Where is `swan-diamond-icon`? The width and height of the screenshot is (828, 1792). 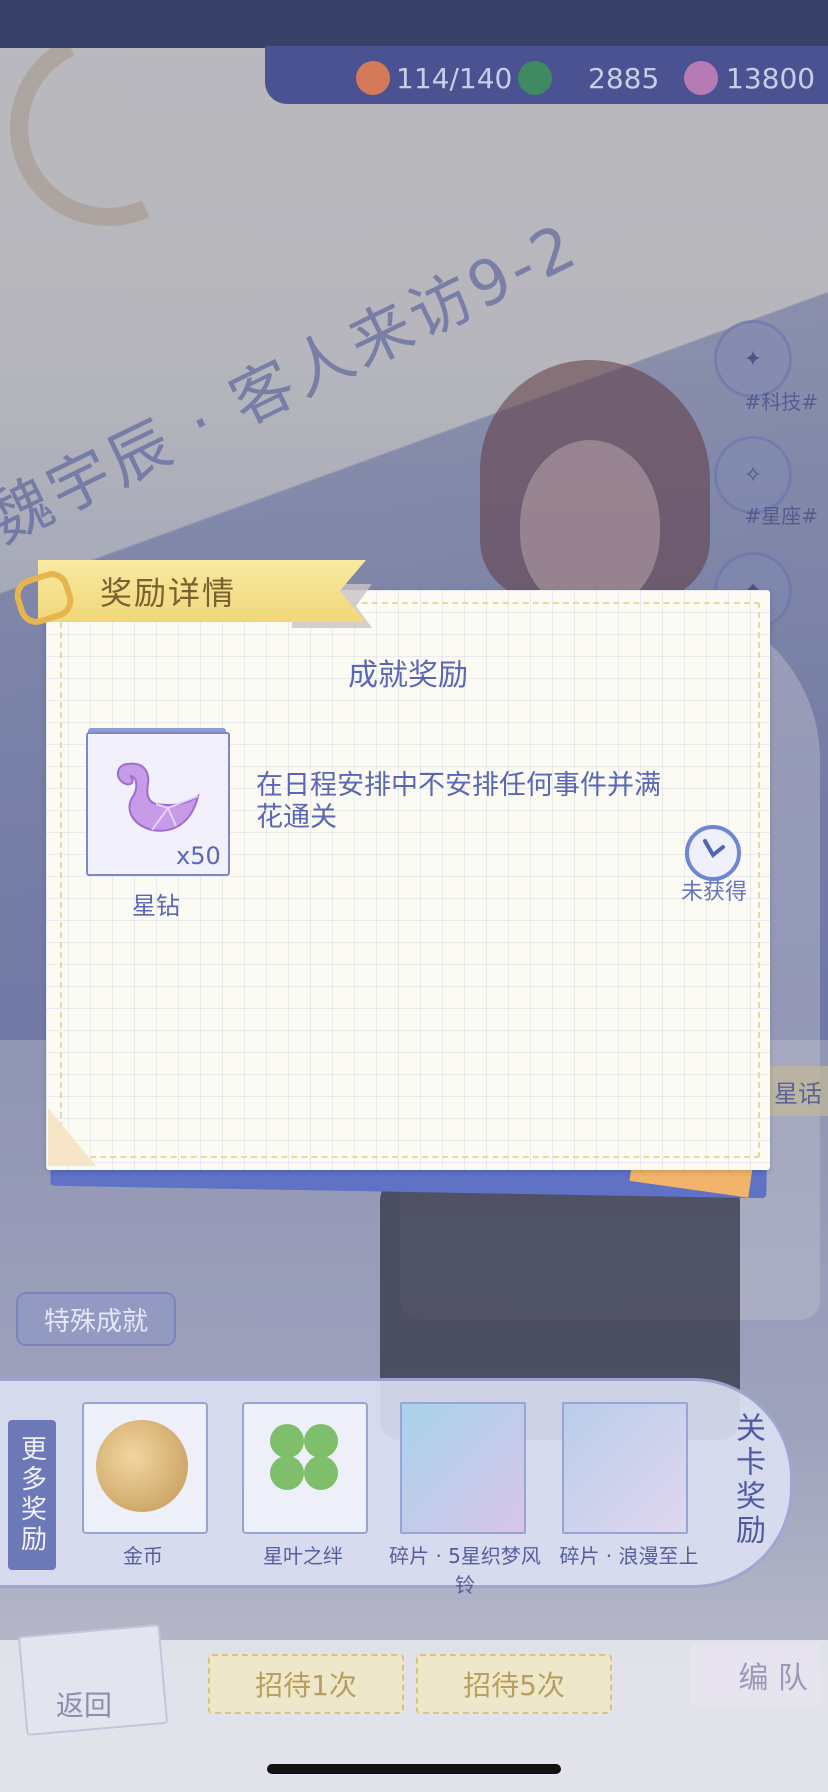 swan-diamond-icon is located at coordinates (158, 797).